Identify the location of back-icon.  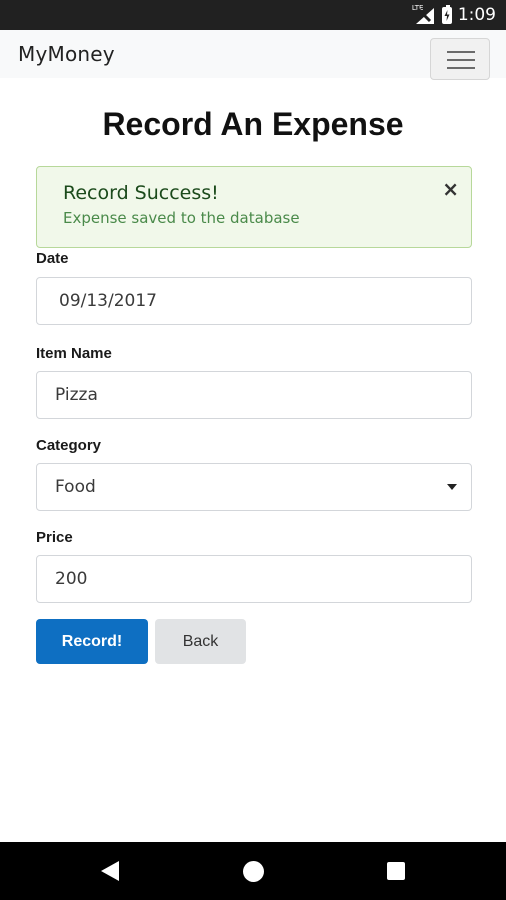
(110, 871).